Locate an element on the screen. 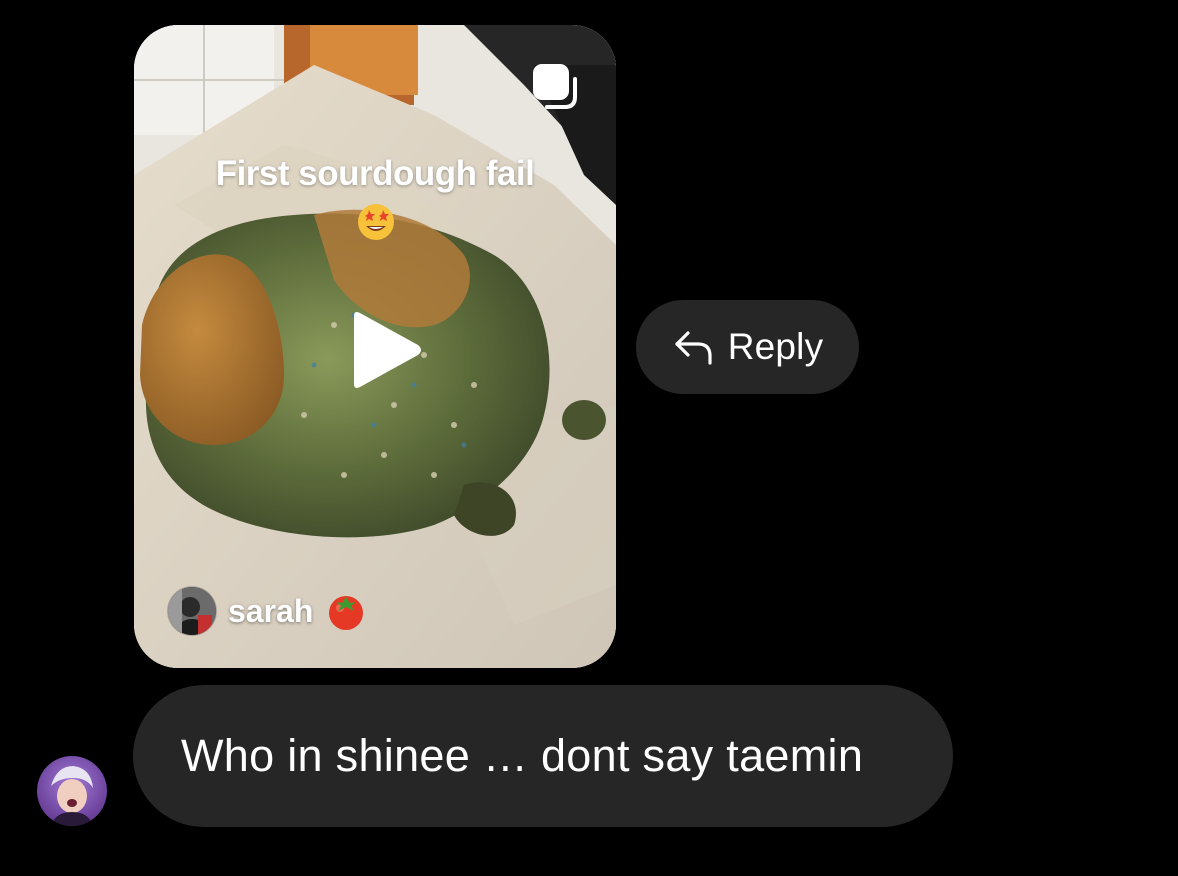 Image resolution: width=1178 pixels, height=876 pixels. reel-author: sarah is located at coordinates (267, 611).